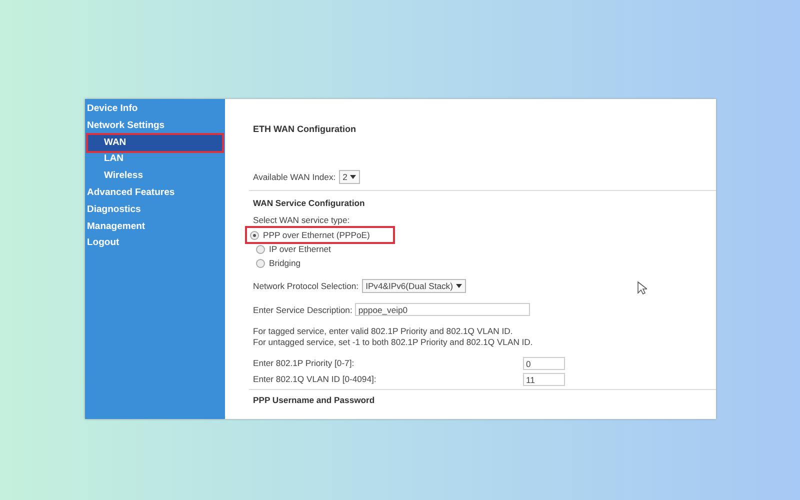  What do you see at coordinates (305, 129) in the screenshot?
I see `page-title: ETH WAN Configuration` at bounding box center [305, 129].